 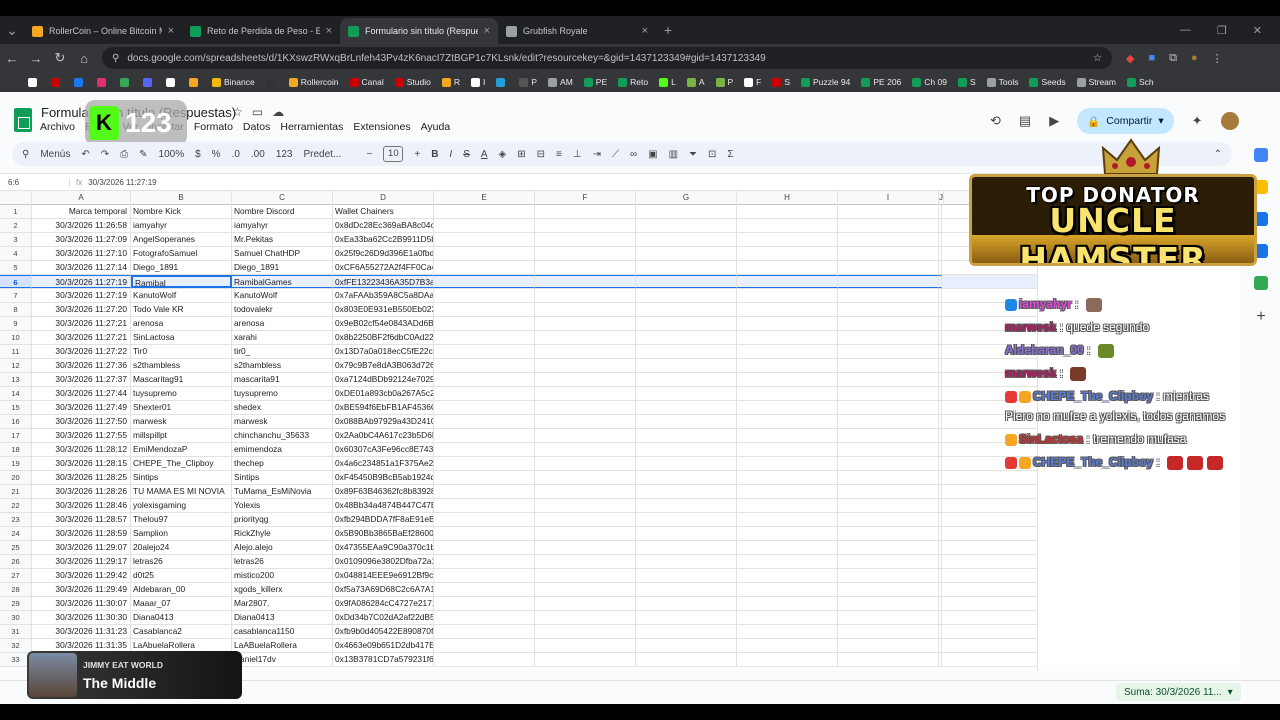 What do you see at coordinates (450, 82) in the screenshot?
I see `bookmark-item: R` at bounding box center [450, 82].